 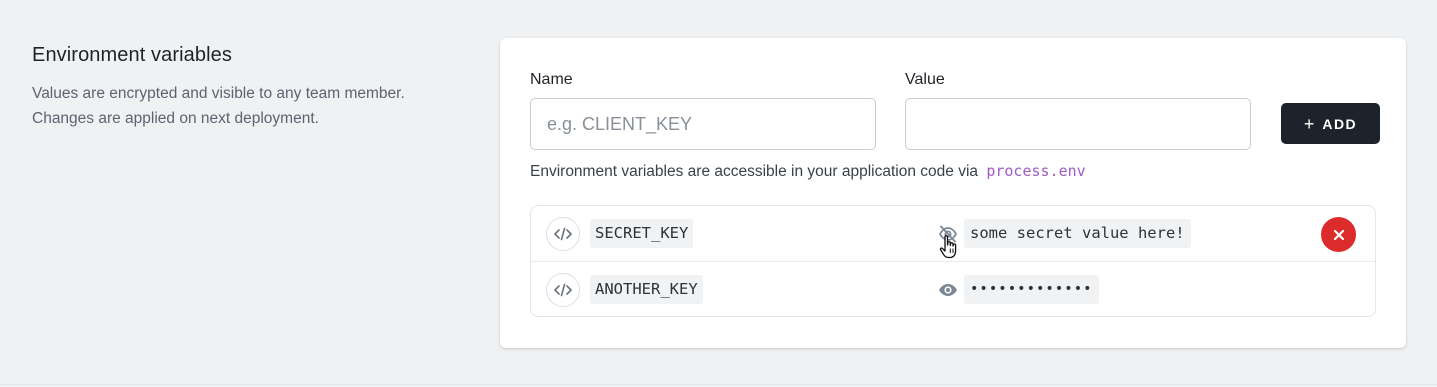 I want to click on section-description-line: Changes are applied on next deployment., so click(x=175, y=118).